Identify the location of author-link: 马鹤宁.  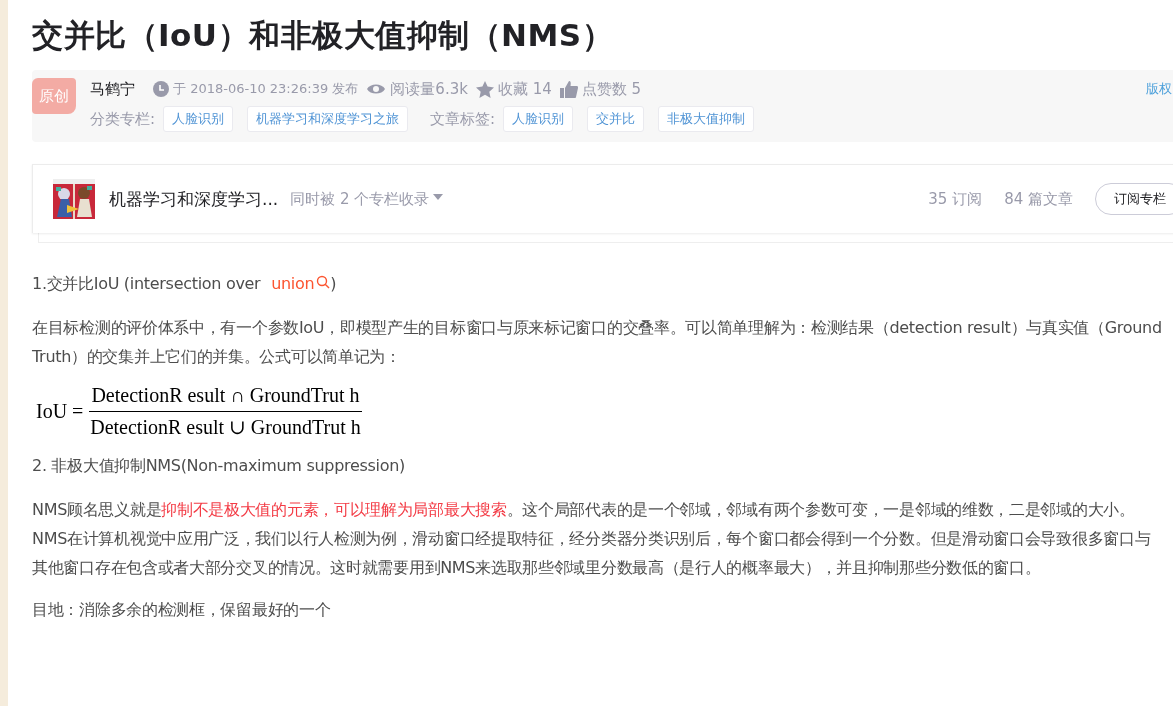
(112, 89).